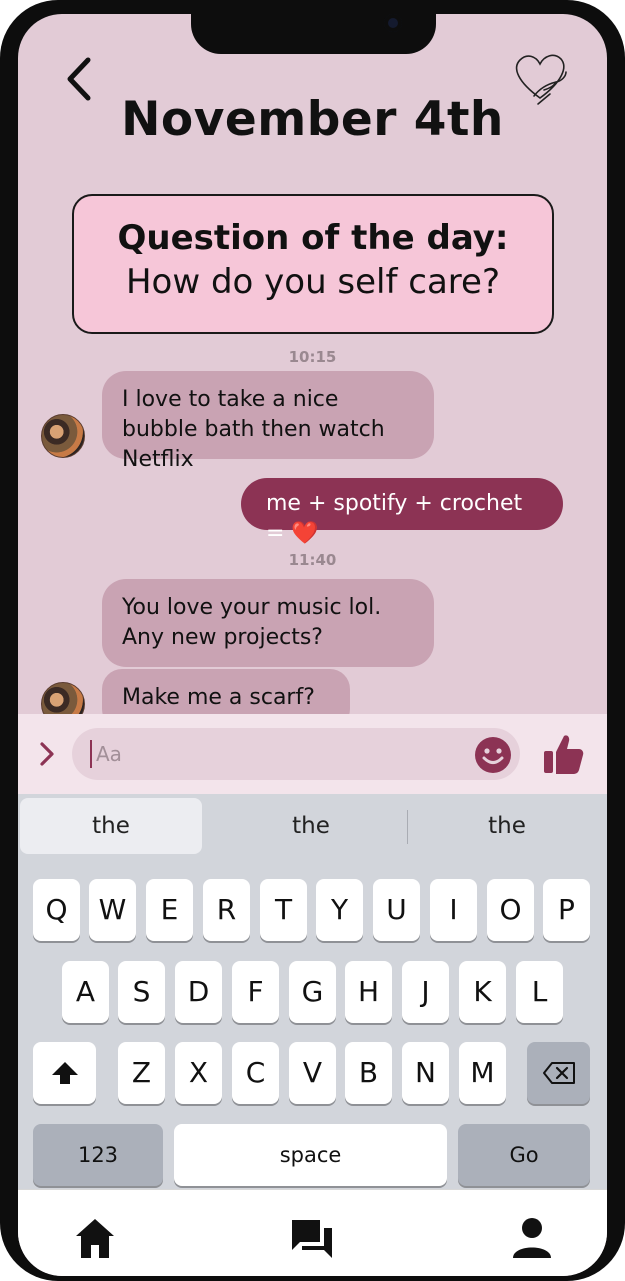 Image resolution: width=625 pixels, height=1281 pixels. What do you see at coordinates (312, 357) in the screenshot?
I see `message-timestamp: 10:15` at bounding box center [312, 357].